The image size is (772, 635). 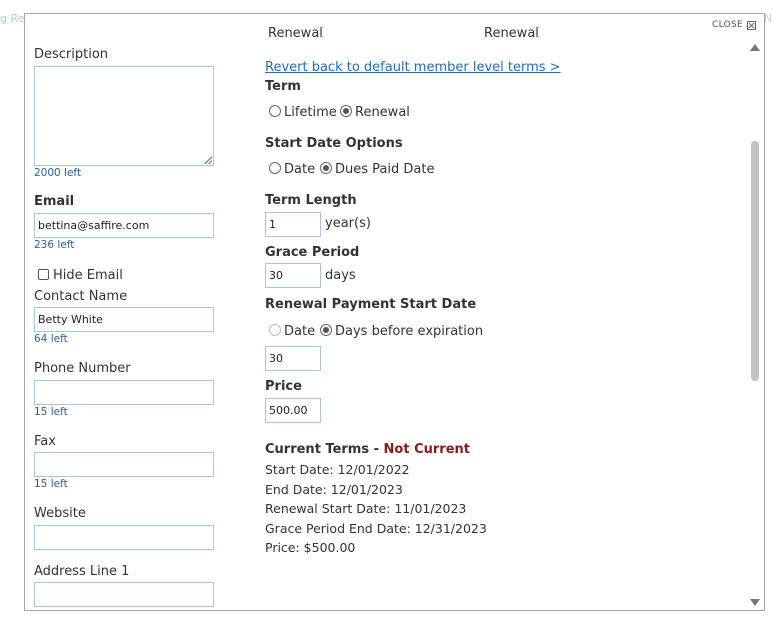 I want to click on description-label: Description, so click(x=71, y=54).